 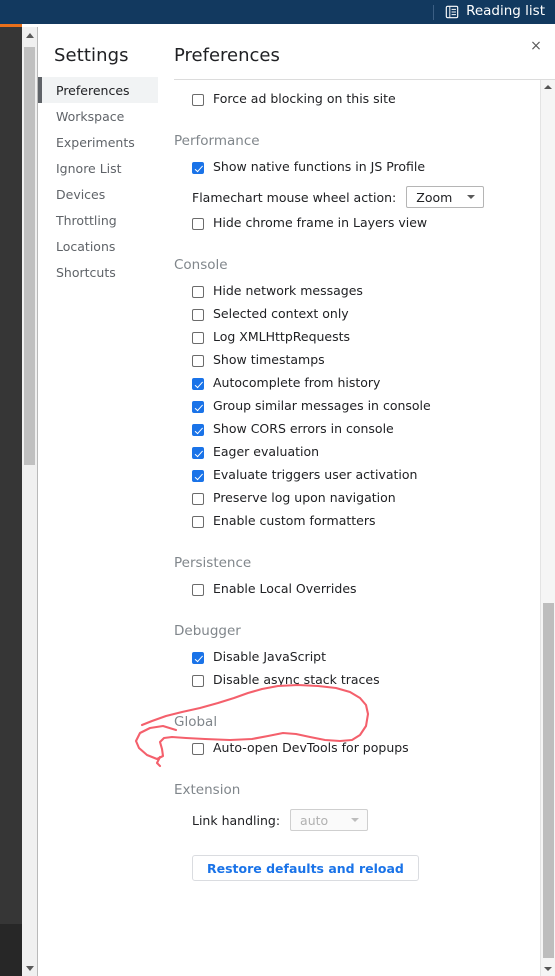 I want to click on setting-label: Eager evaluation, so click(x=266, y=452).